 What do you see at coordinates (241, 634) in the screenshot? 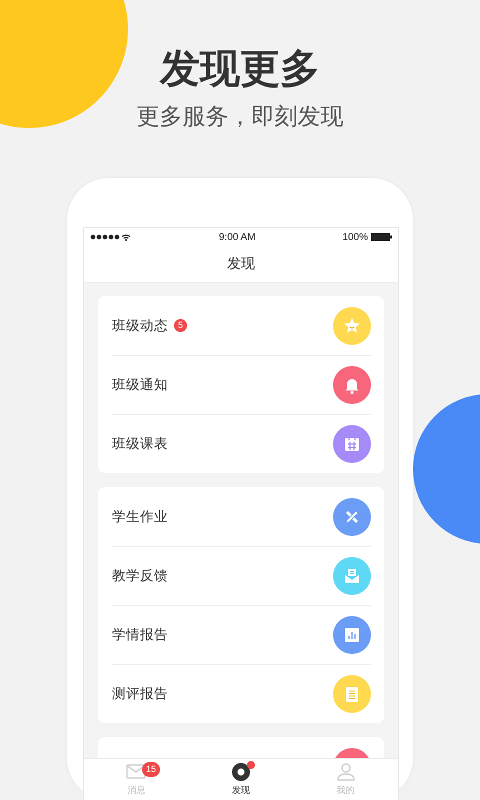
I see `menu-item: 学情报告` at bounding box center [241, 634].